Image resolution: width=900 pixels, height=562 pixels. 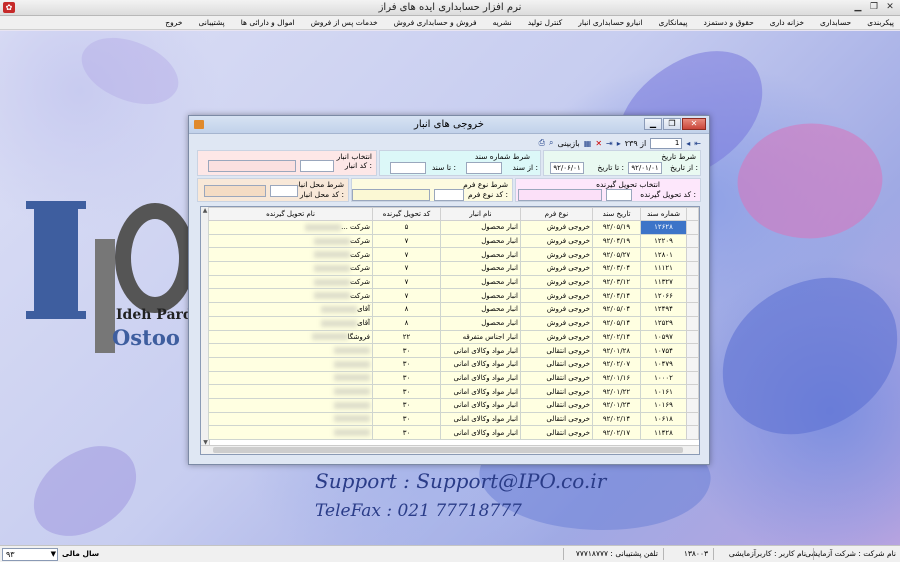 I want to click on menu-item-1: حسابداری, so click(x=835, y=22).